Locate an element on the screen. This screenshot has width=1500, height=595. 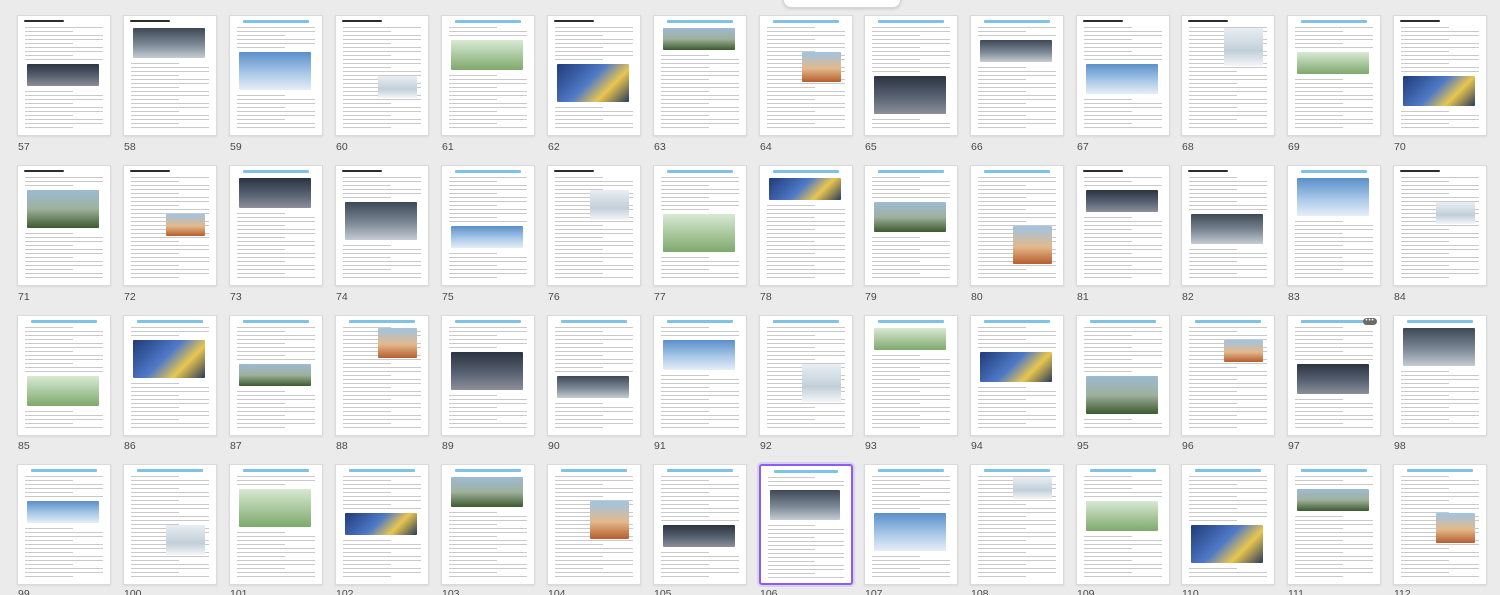
thumbnail-image is located at coordinates (1032, 245).